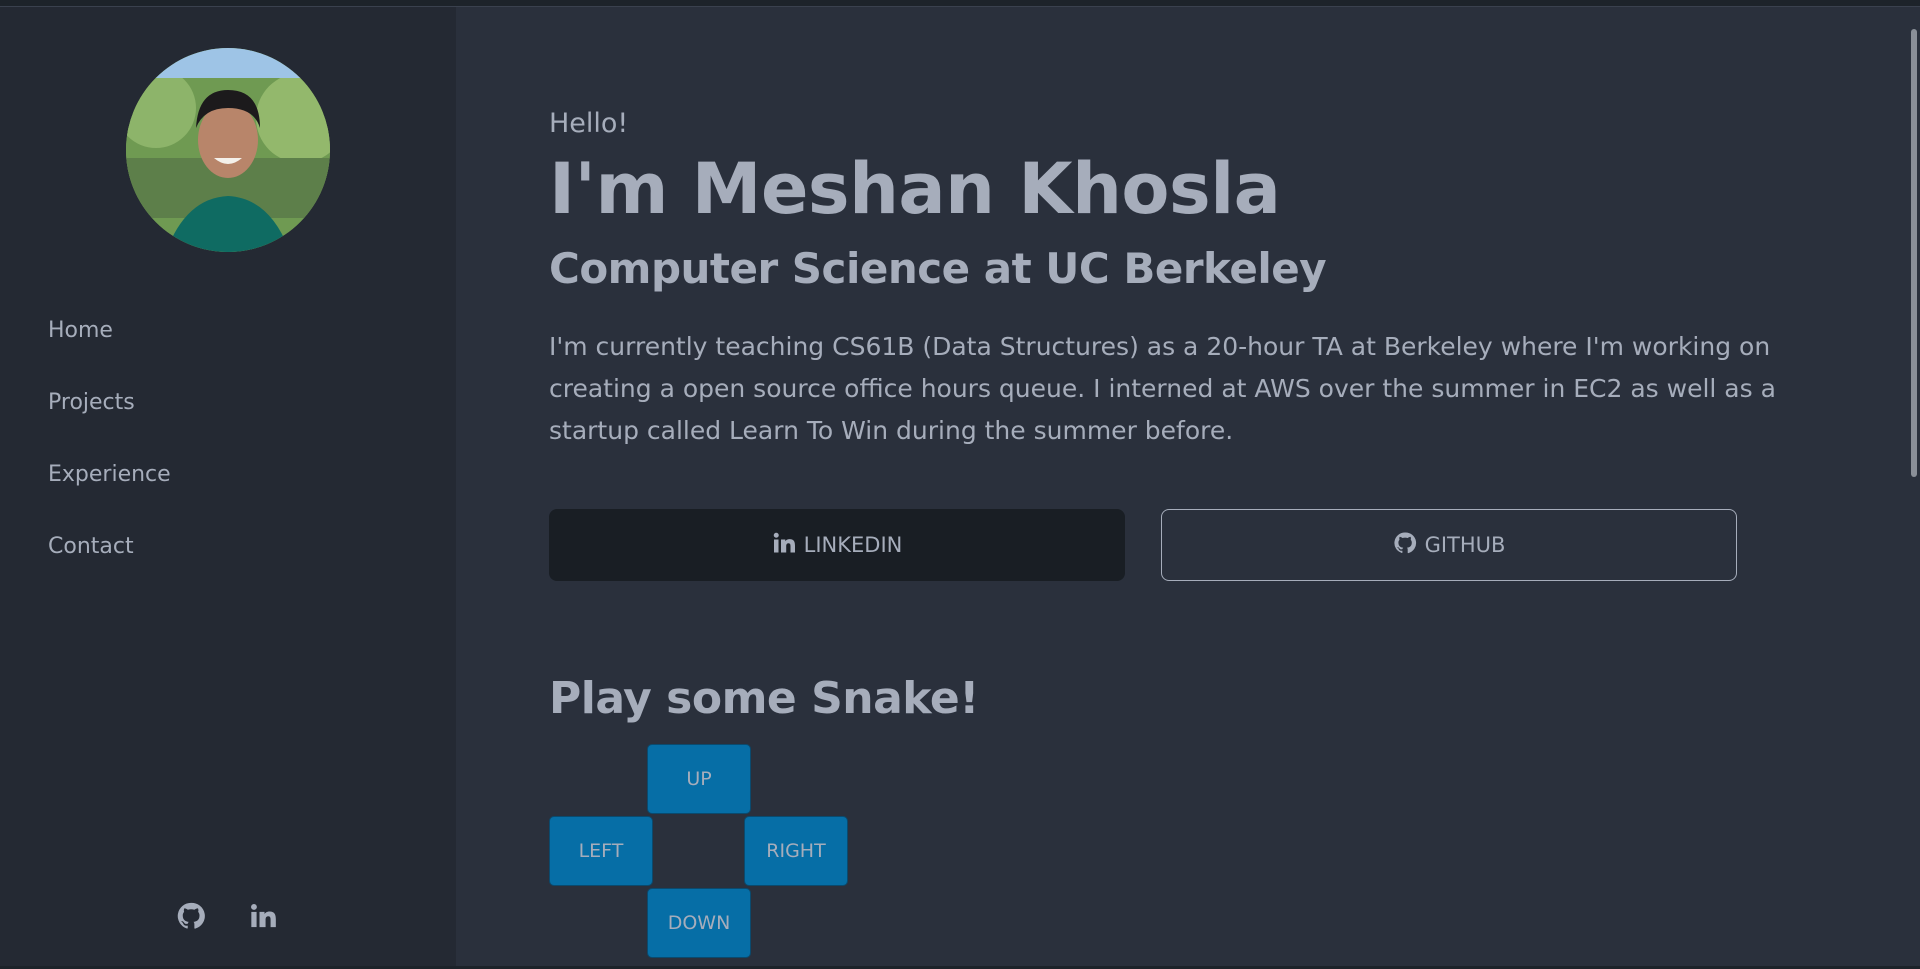 Image resolution: width=1920 pixels, height=969 pixels. What do you see at coordinates (601, 851) in the screenshot?
I see `left-button: LEFT` at bounding box center [601, 851].